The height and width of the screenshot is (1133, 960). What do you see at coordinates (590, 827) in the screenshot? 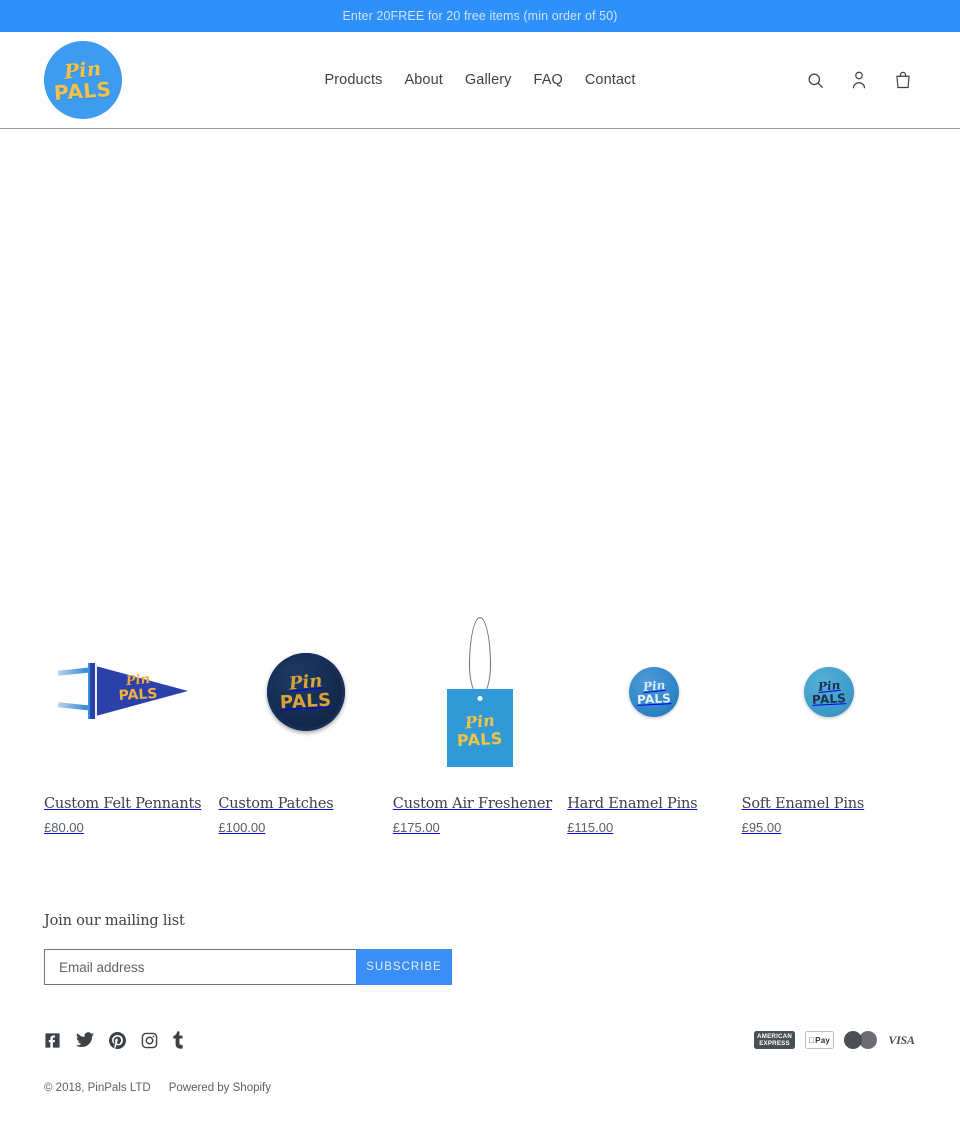
I see `product-price: £115.00` at bounding box center [590, 827].